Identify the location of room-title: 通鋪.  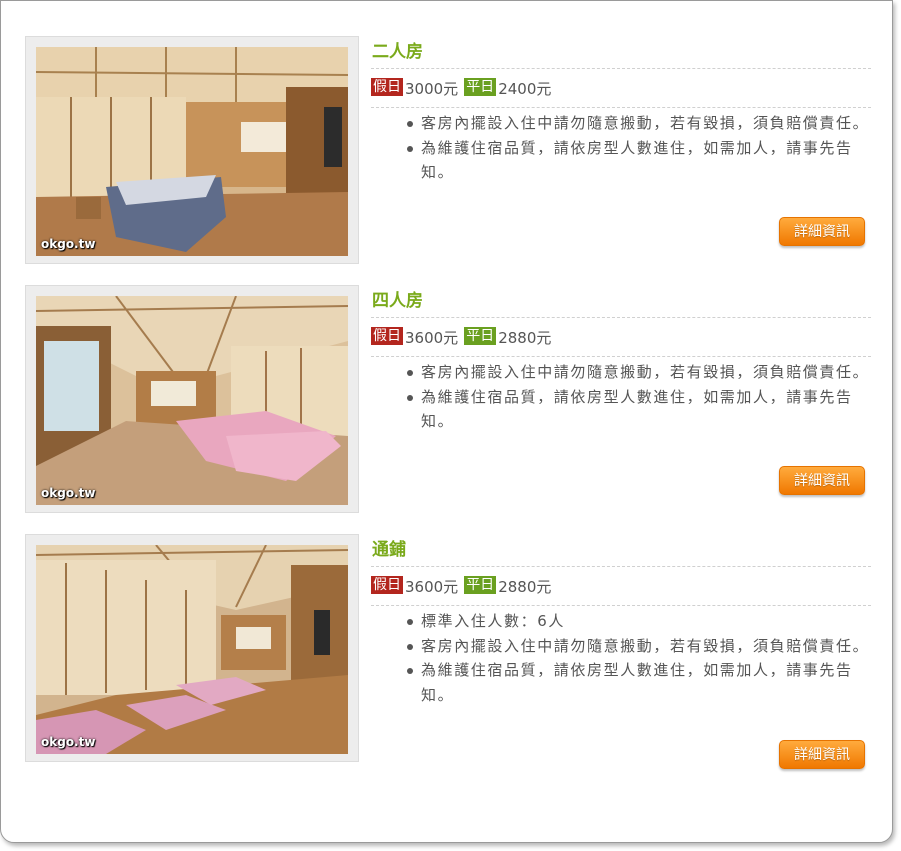
(621, 550).